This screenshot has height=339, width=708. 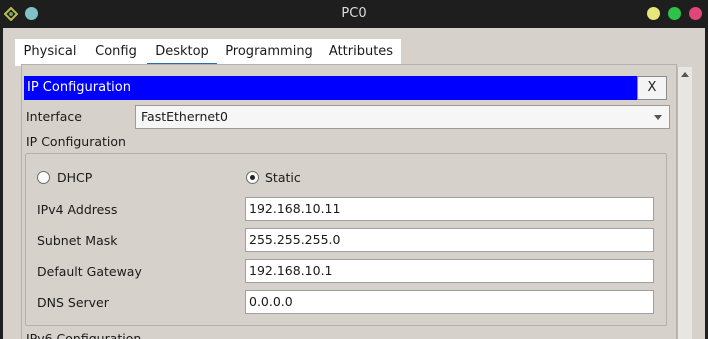 What do you see at coordinates (449, 209) in the screenshot?
I see `ipv4-address-input: 192.168.10.11` at bounding box center [449, 209].